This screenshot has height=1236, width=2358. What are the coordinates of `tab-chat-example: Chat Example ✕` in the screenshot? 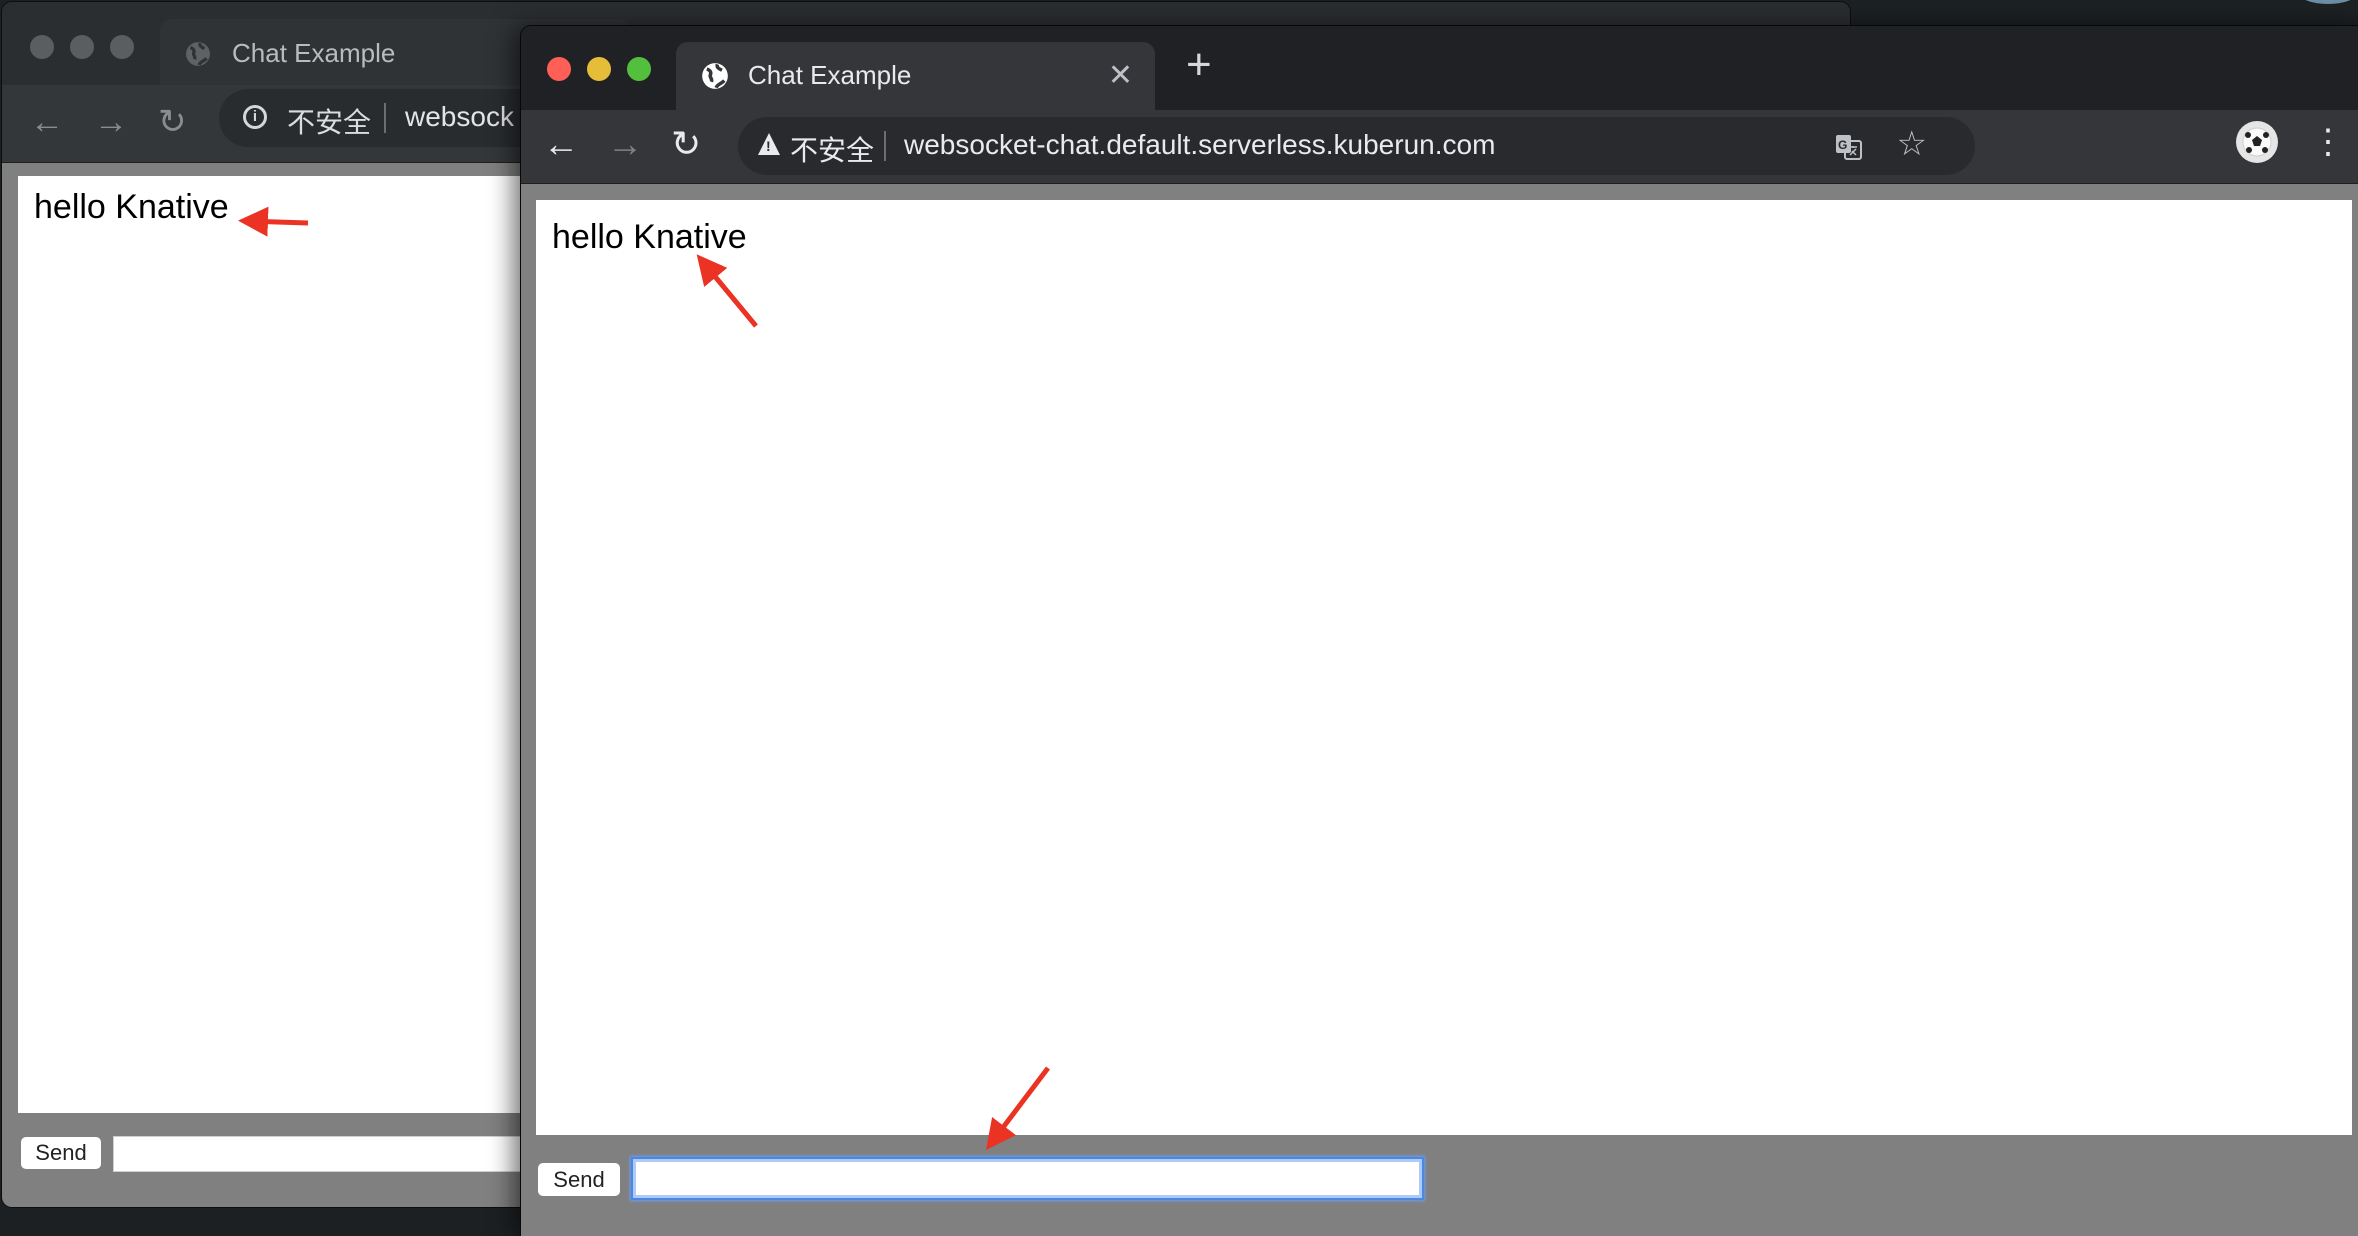 It's located at (915, 76).